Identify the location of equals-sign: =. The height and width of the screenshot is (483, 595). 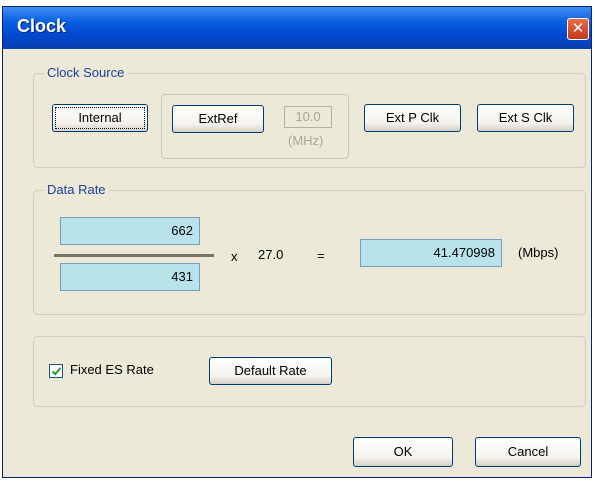
(321, 255).